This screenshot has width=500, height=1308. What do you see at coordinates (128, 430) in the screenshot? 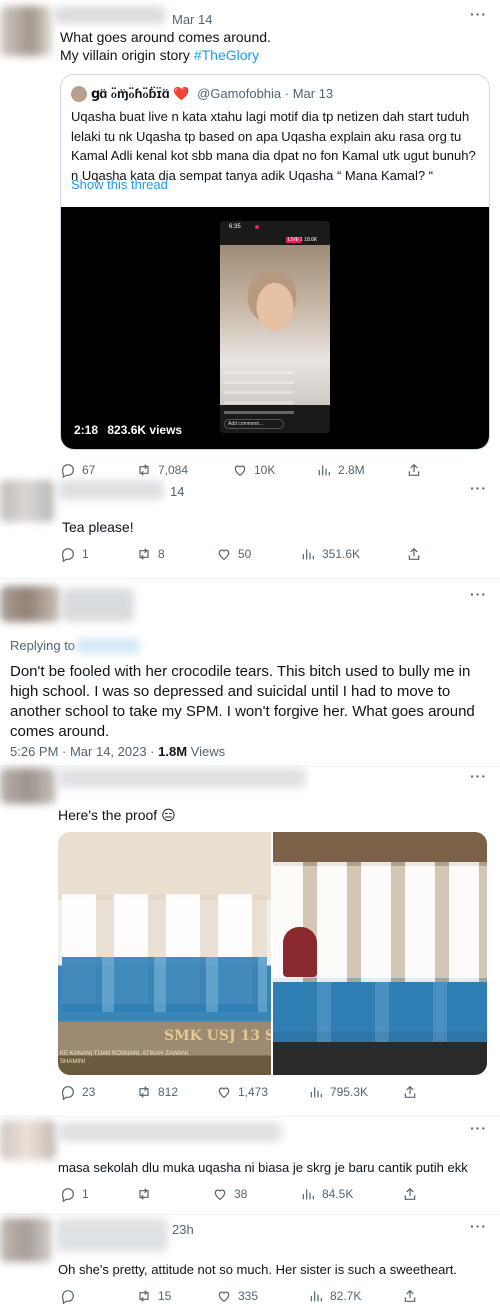
I see `video-overlay-stats: 2:18 823.6K views` at bounding box center [128, 430].